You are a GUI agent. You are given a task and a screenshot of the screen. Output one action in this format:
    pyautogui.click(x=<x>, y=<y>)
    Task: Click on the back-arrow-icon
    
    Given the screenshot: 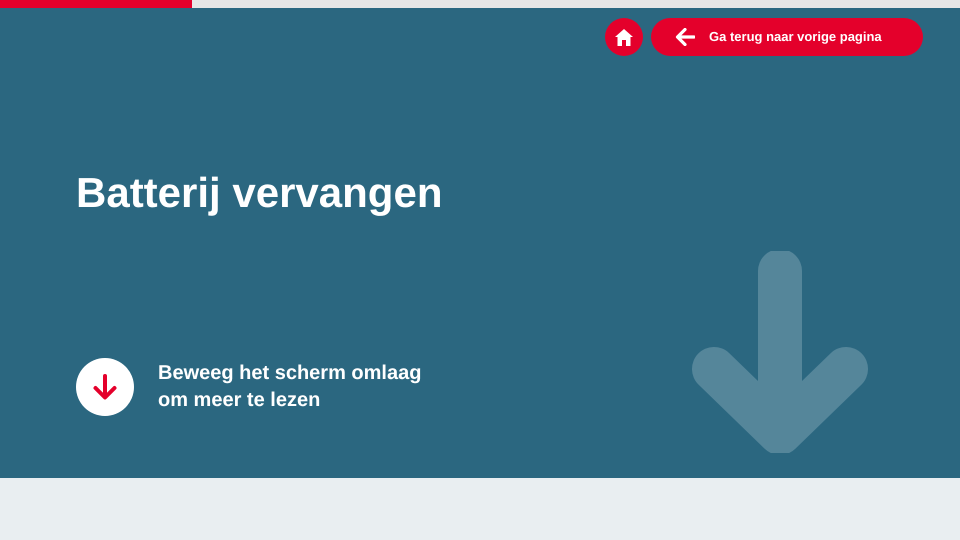 What is the action you would take?
    pyautogui.click(x=685, y=37)
    